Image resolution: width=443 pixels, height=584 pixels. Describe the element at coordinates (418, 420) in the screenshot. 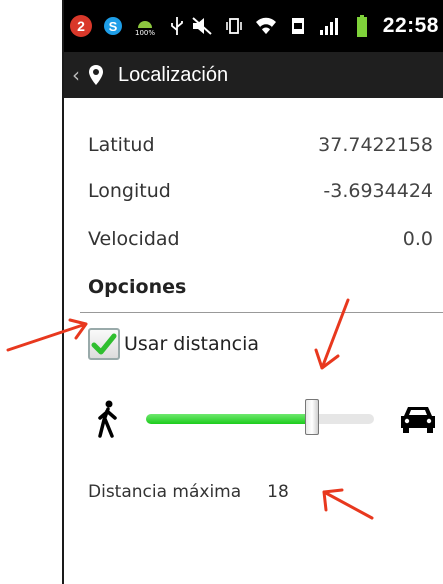

I see `car-icon` at that location.